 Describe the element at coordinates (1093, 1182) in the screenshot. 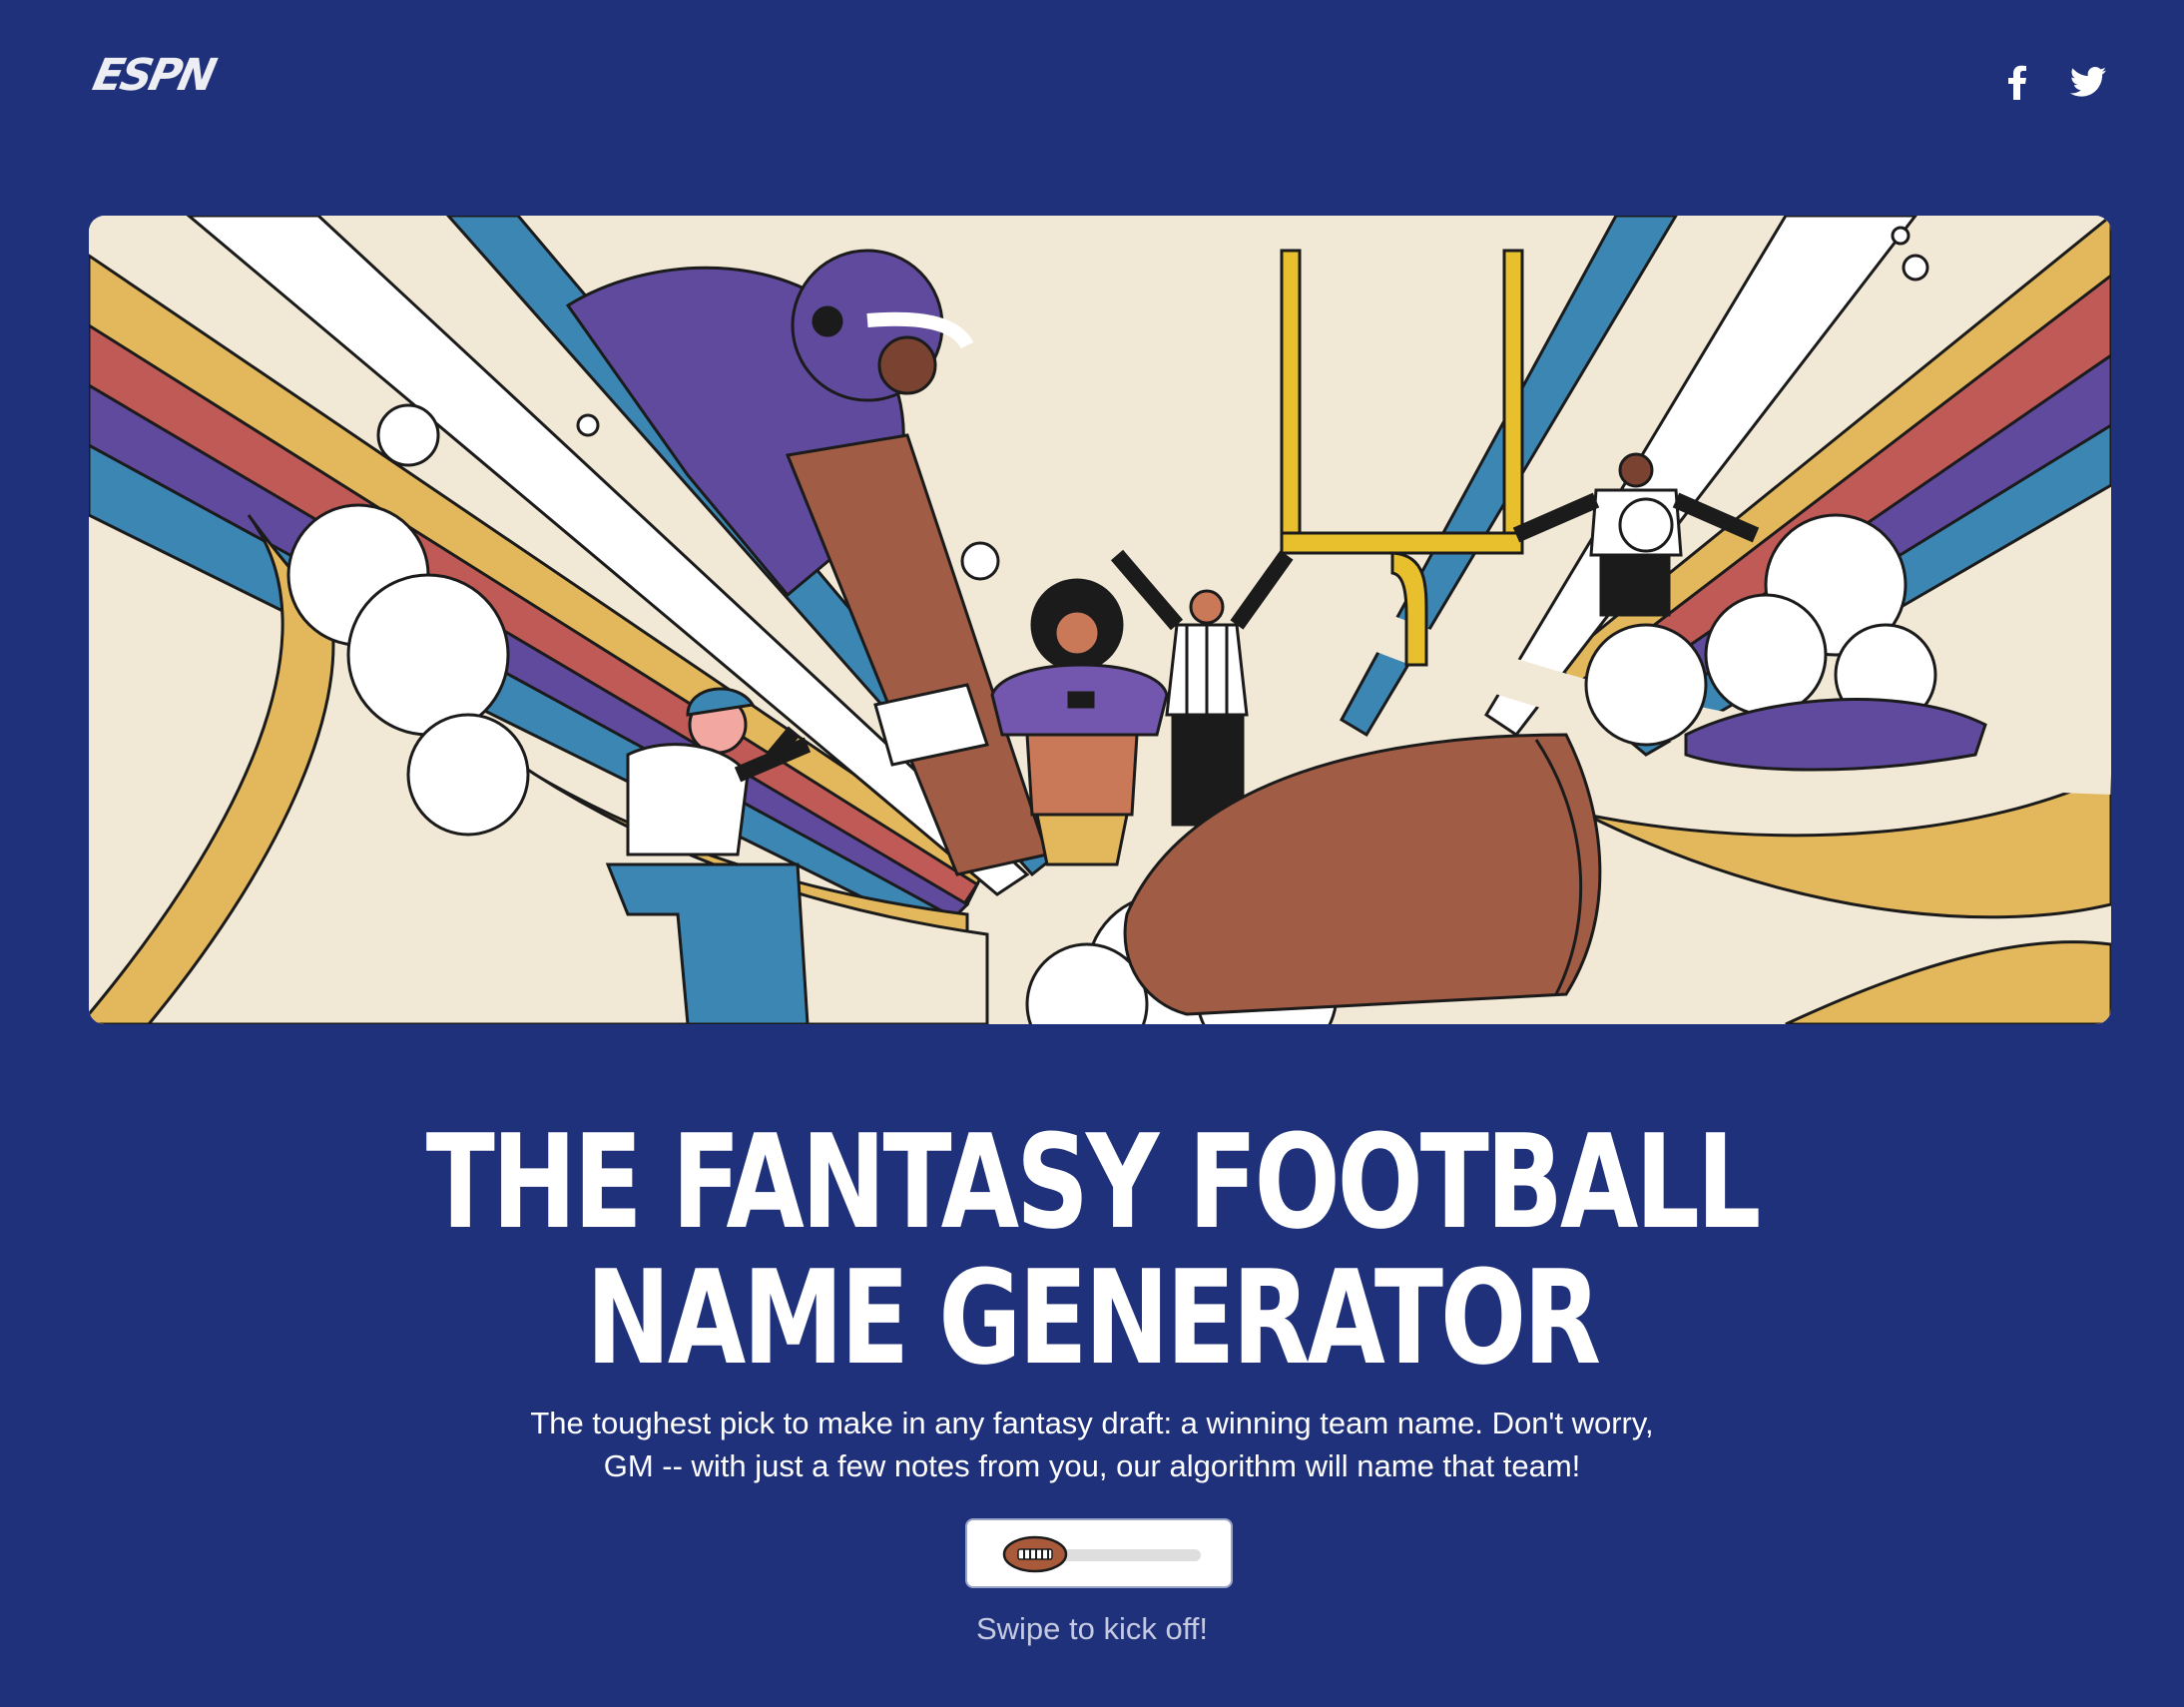

I see `title-line-1: THE FANTASY FOOTBALL` at that location.